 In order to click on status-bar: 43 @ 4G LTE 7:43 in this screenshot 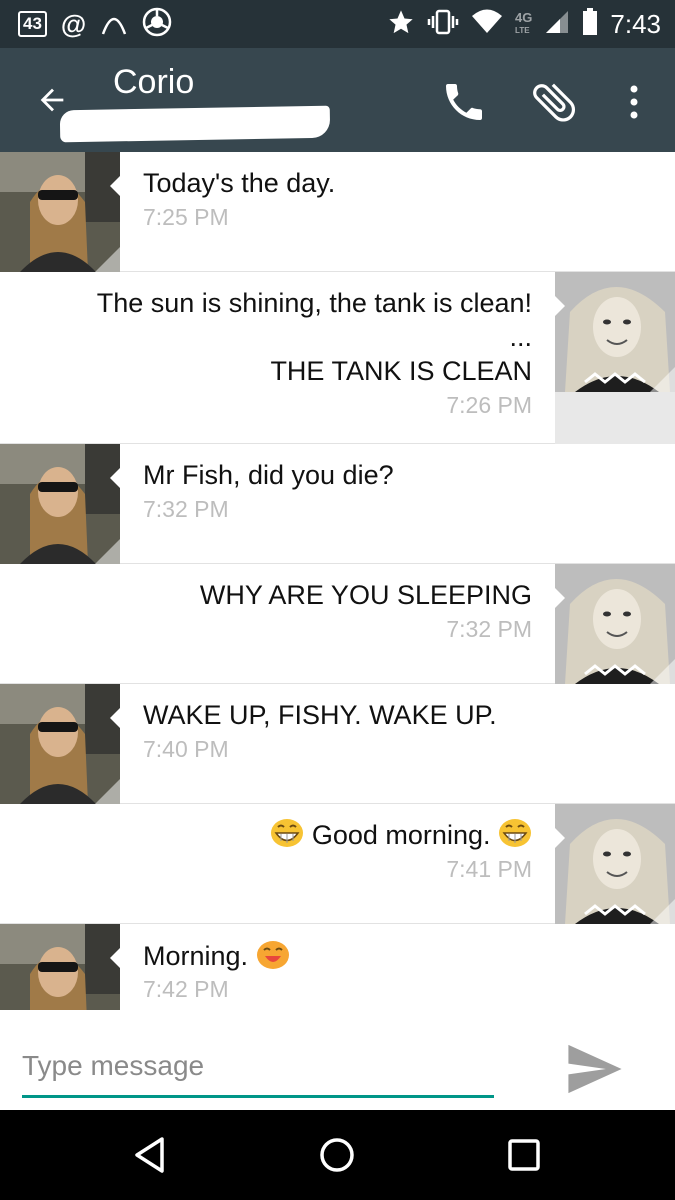, I will do `click(337, 24)`.